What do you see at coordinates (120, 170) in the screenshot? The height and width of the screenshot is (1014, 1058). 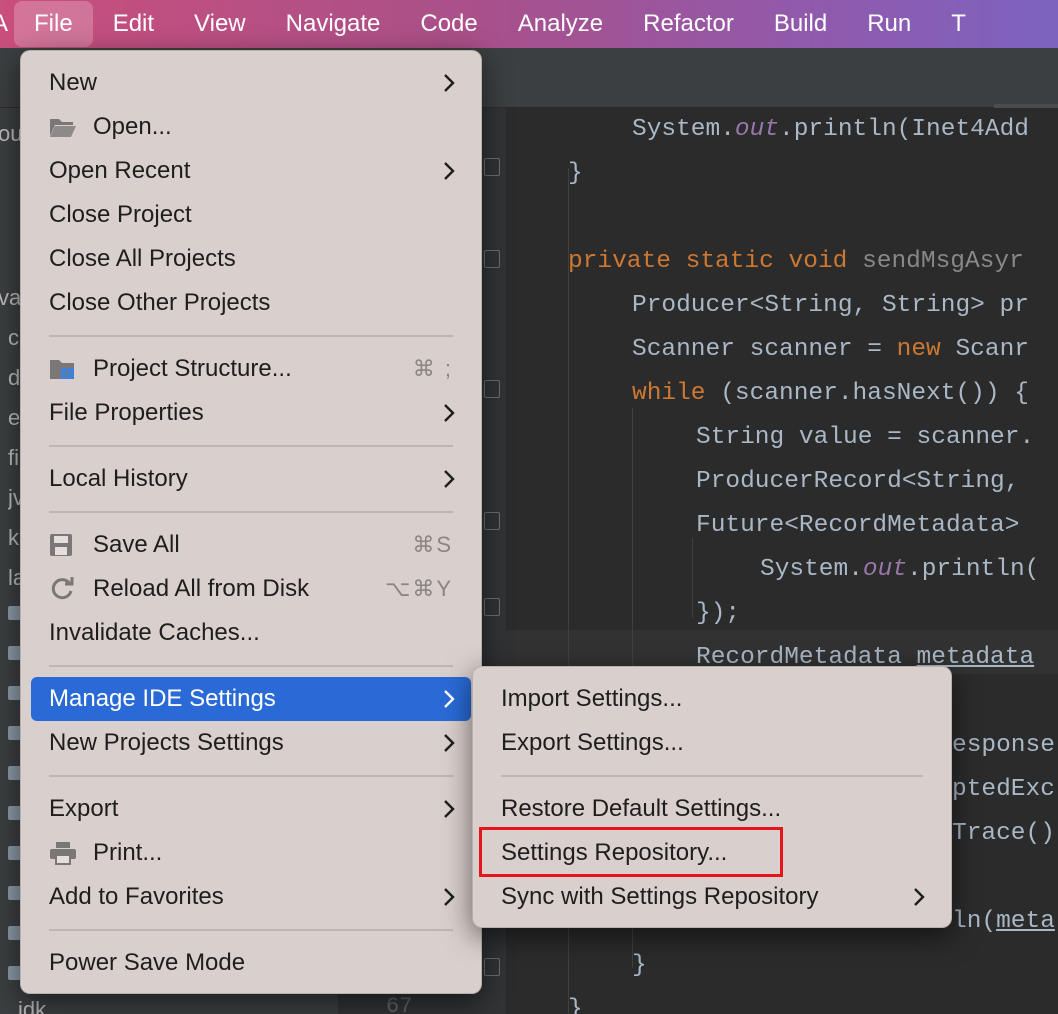 I see `menu-item-label: Open Recent` at bounding box center [120, 170].